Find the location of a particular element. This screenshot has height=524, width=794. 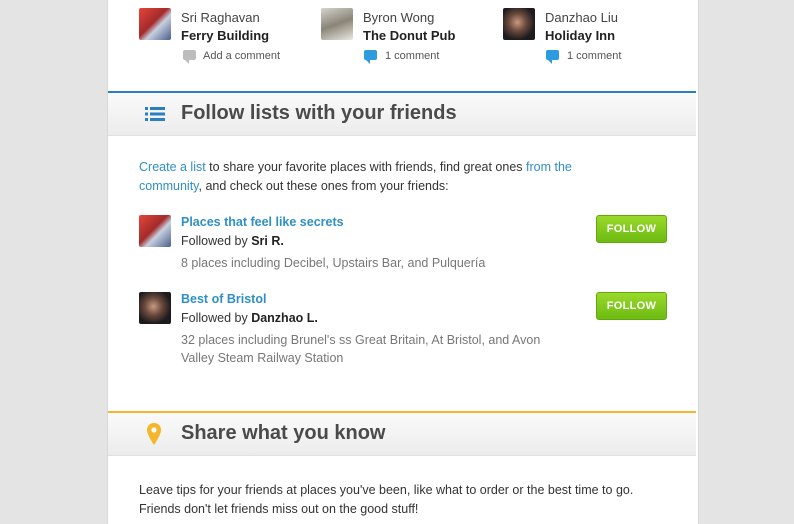

list-icon is located at coordinates (155, 114).